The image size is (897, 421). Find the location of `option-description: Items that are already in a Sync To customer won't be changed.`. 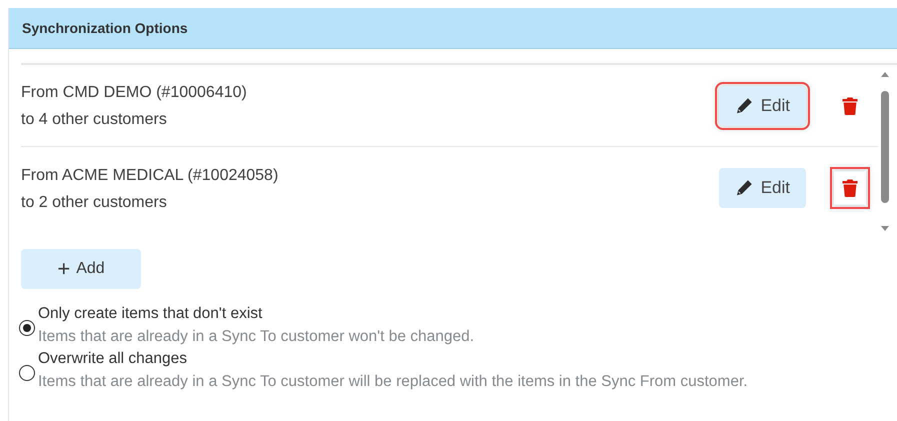

option-description: Items that are already in a Sync To customer won't be changed. is located at coordinates (256, 337).